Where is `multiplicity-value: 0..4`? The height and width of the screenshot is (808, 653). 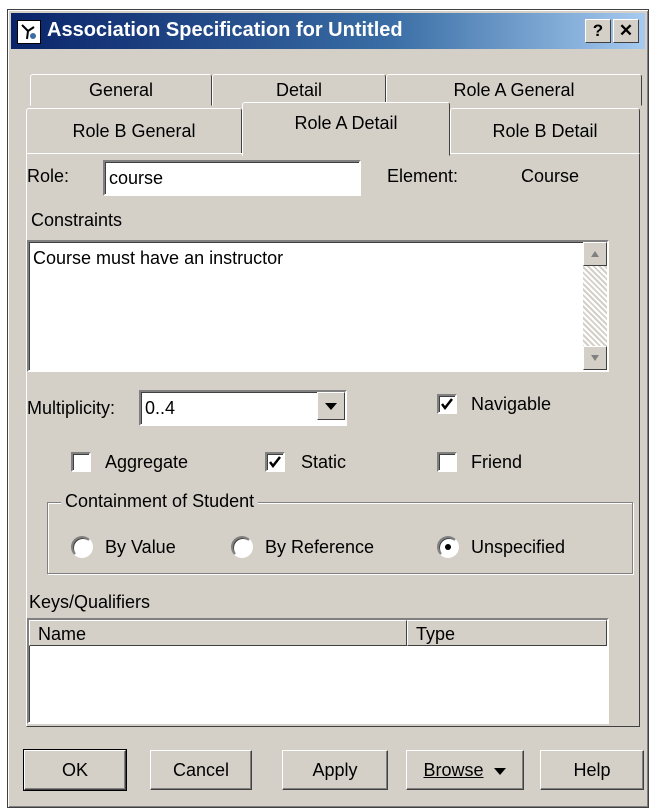
multiplicity-value: 0..4 is located at coordinates (160, 408).